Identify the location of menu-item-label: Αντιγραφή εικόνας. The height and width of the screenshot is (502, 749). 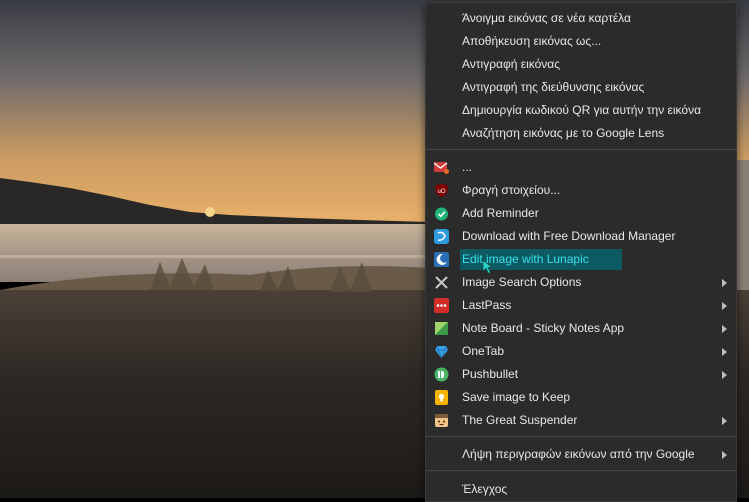
(511, 64).